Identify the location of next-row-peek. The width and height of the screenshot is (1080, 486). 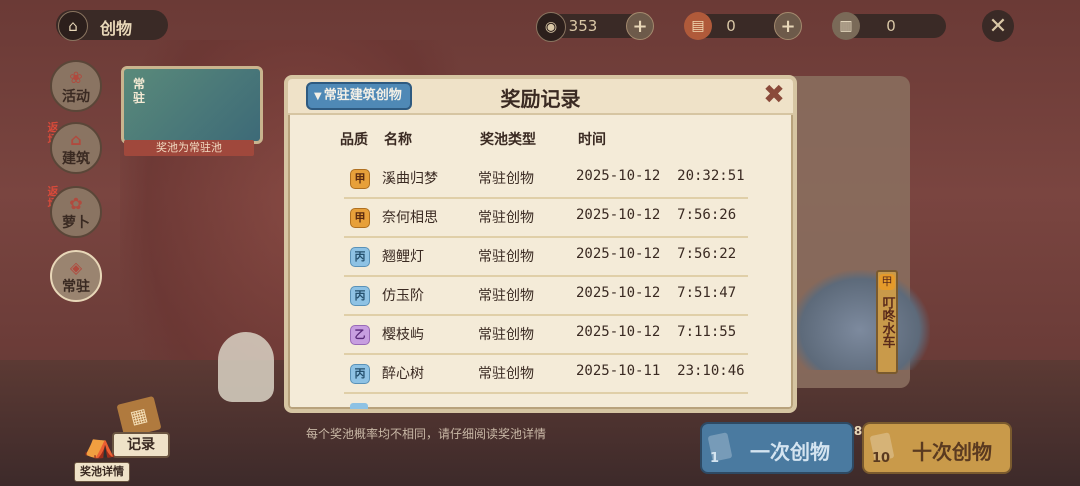
(359, 406).